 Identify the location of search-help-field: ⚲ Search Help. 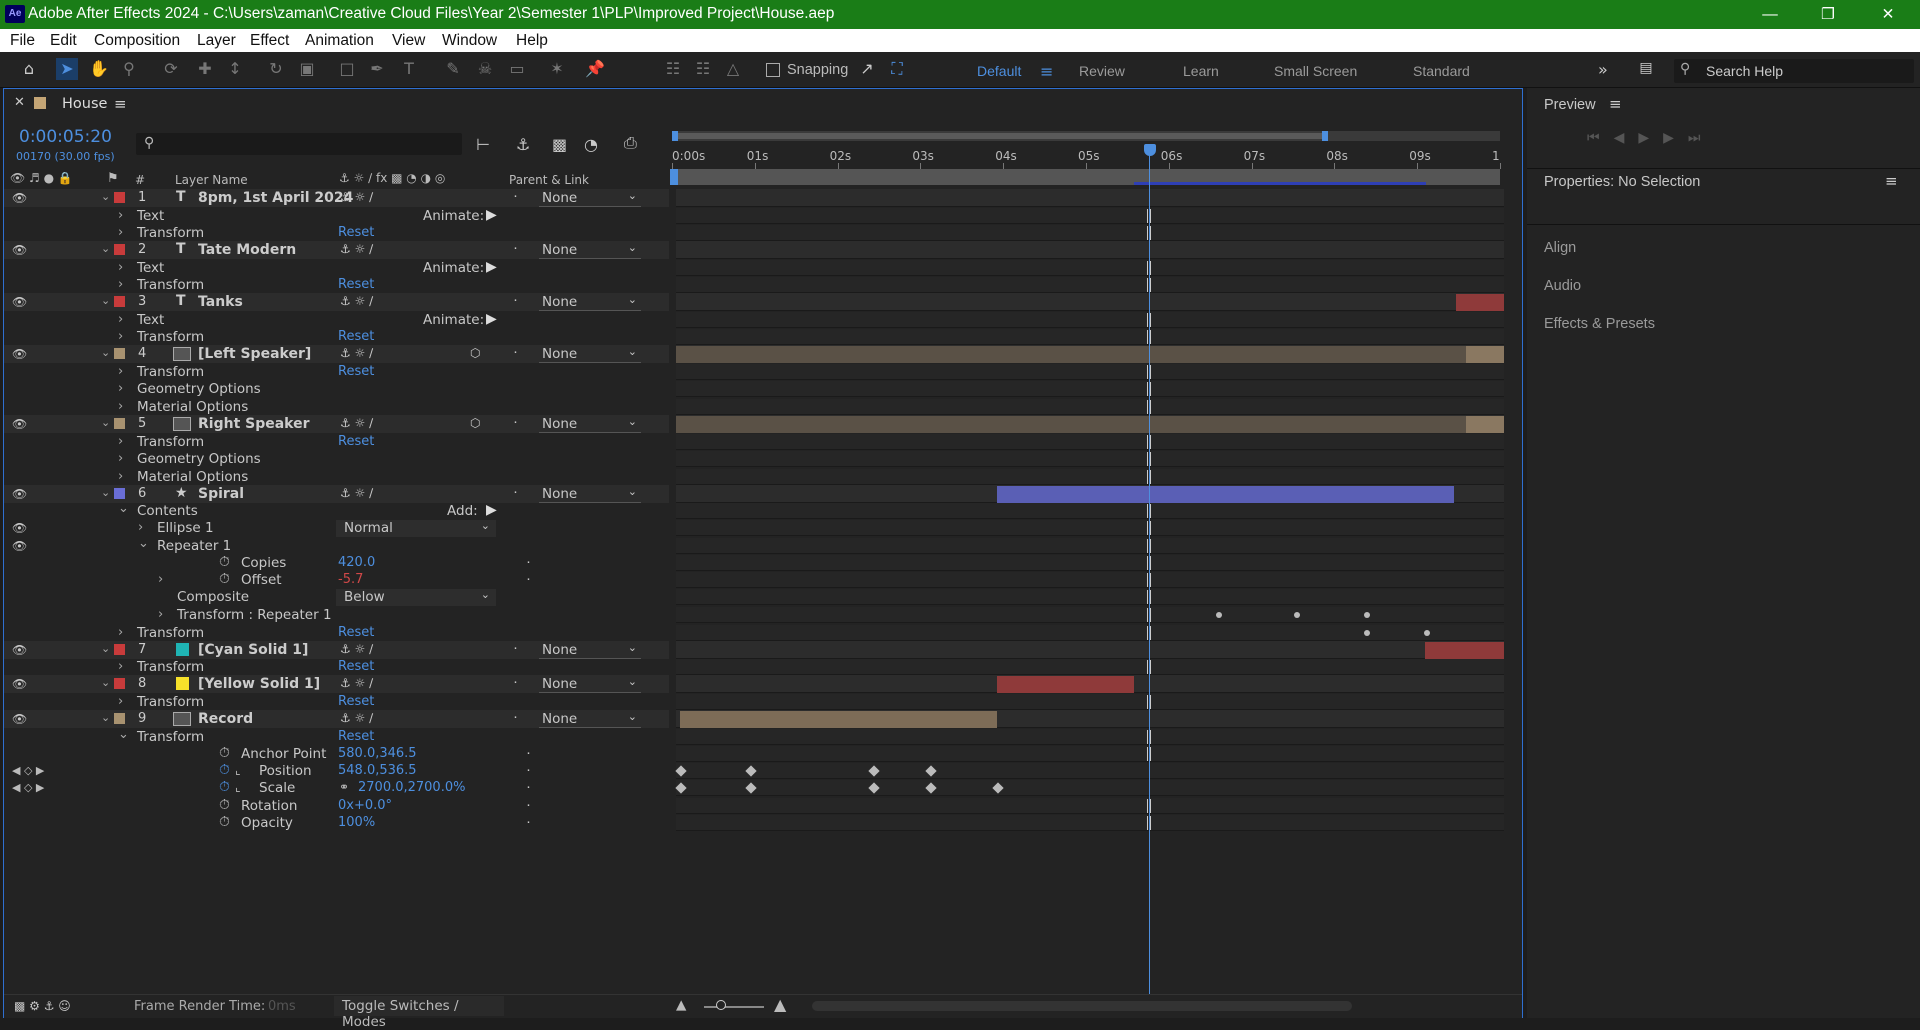
(1794, 71).